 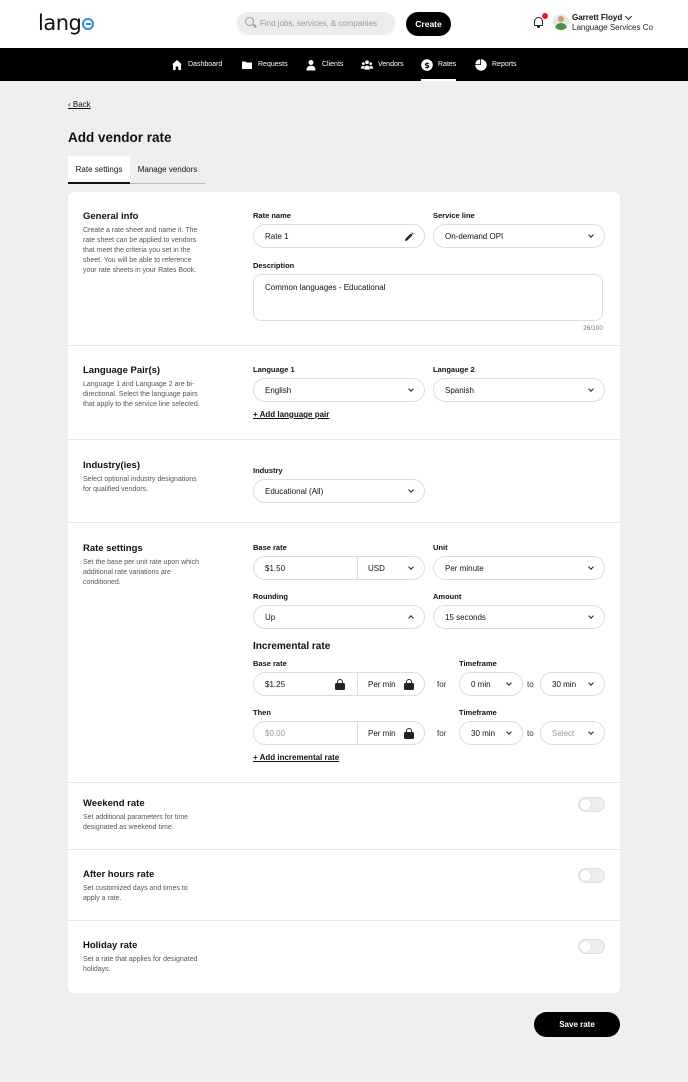 I want to click on nav-item-dashboard: Dashboard, so click(x=196, y=64).